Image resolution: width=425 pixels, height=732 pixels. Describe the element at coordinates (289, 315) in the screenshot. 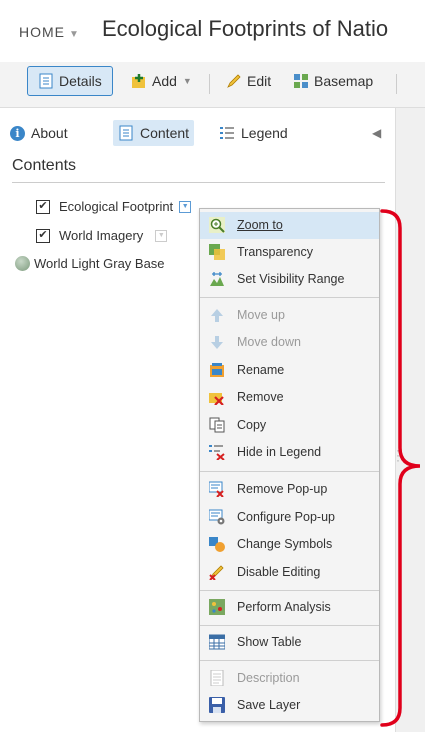

I see `menu-item-move-up: Move up` at that location.